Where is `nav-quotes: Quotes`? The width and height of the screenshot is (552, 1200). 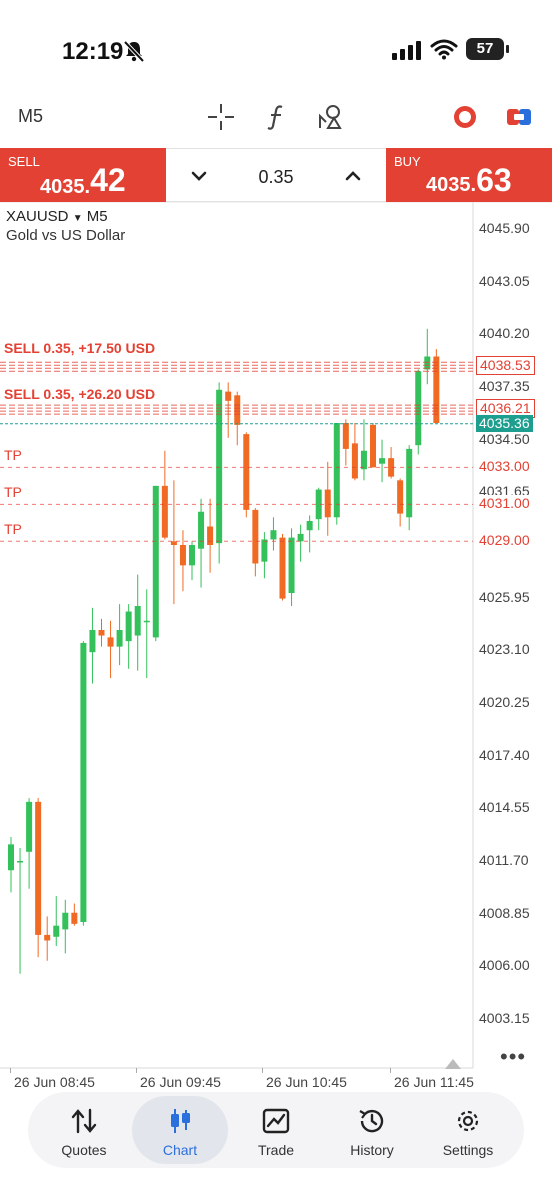 nav-quotes: Quotes is located at coordinates (84, 1130).